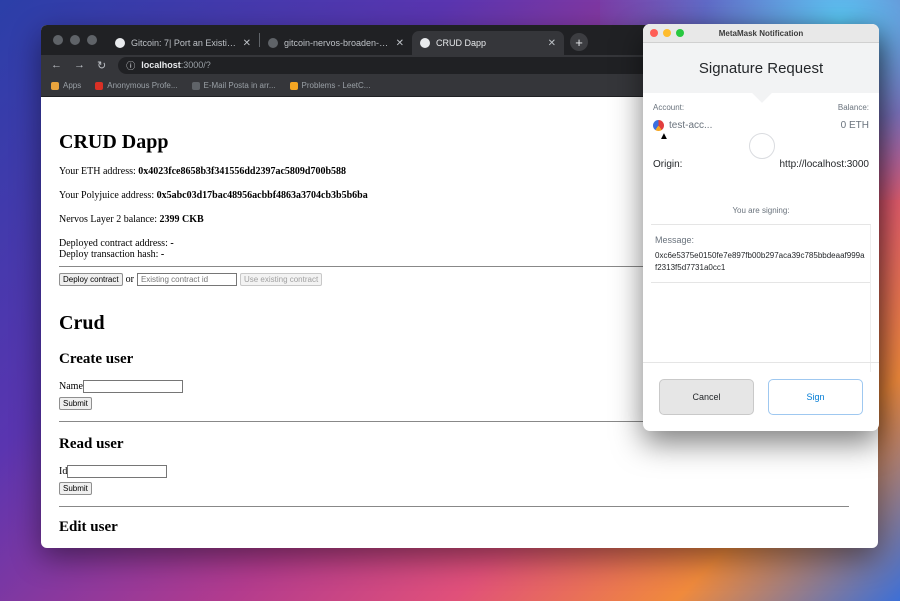  What do you see at coordinates (97, 171) in the screenshot?
I see `eth-address-label: Your ETH address:` at bounding box center [97, 171].